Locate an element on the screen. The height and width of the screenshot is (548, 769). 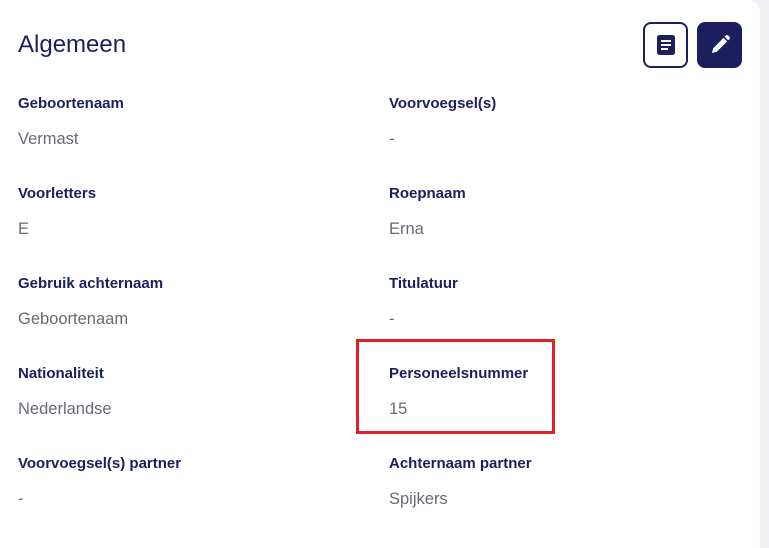
field-voorletters: Voorletters E is located at coordinates (57, 212).